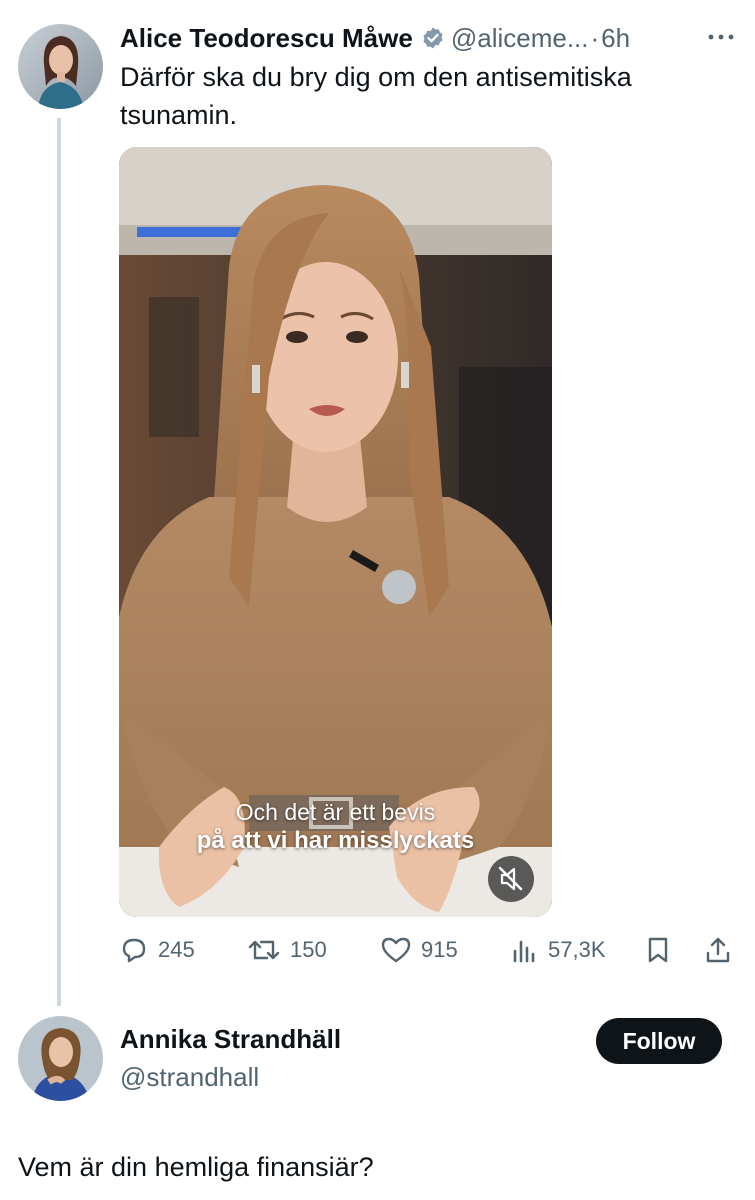 This screenshot has width=755, height=1200. I want to click on views-button: 57,3K, so click(558, 950).